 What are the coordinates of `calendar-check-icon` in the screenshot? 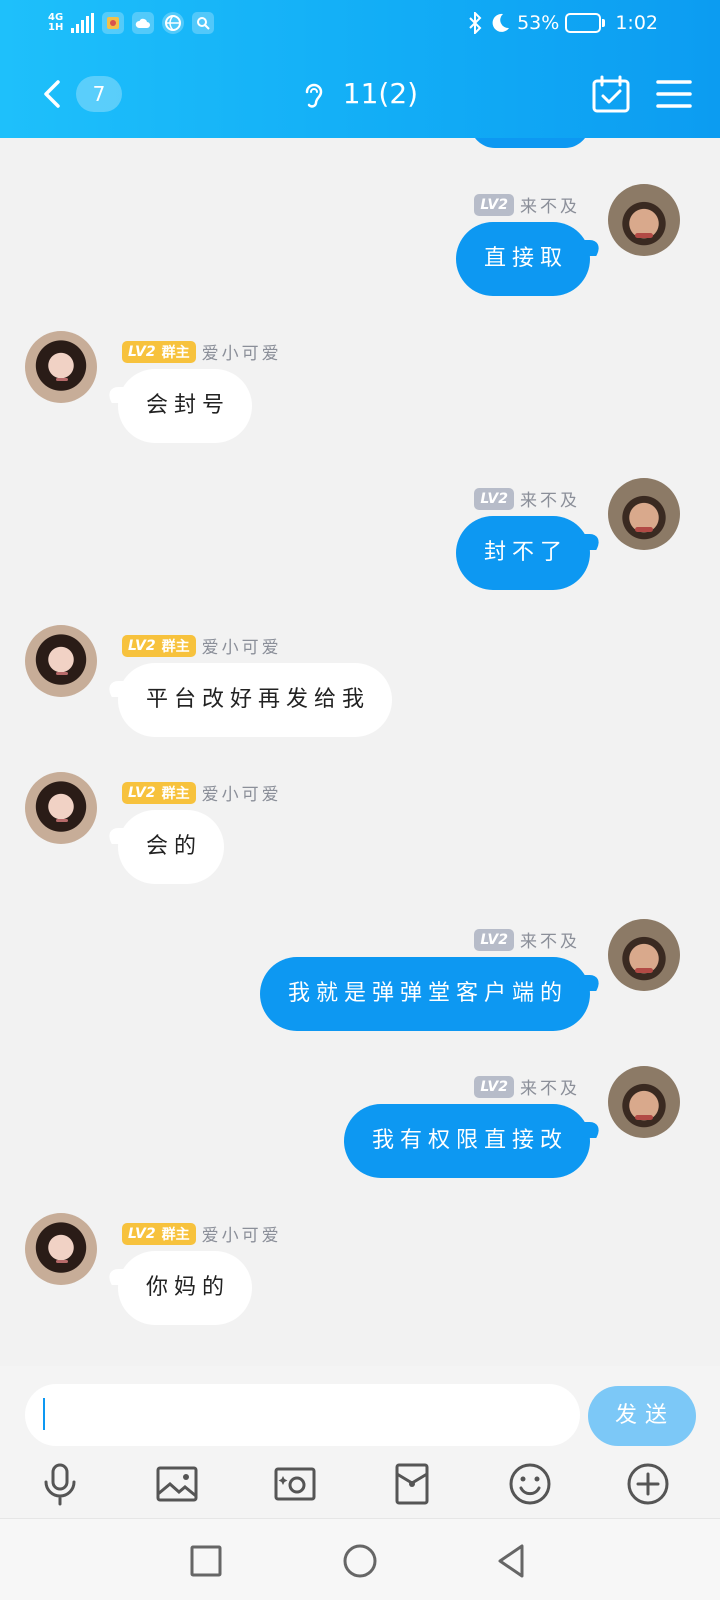 It's located at (611, 94).